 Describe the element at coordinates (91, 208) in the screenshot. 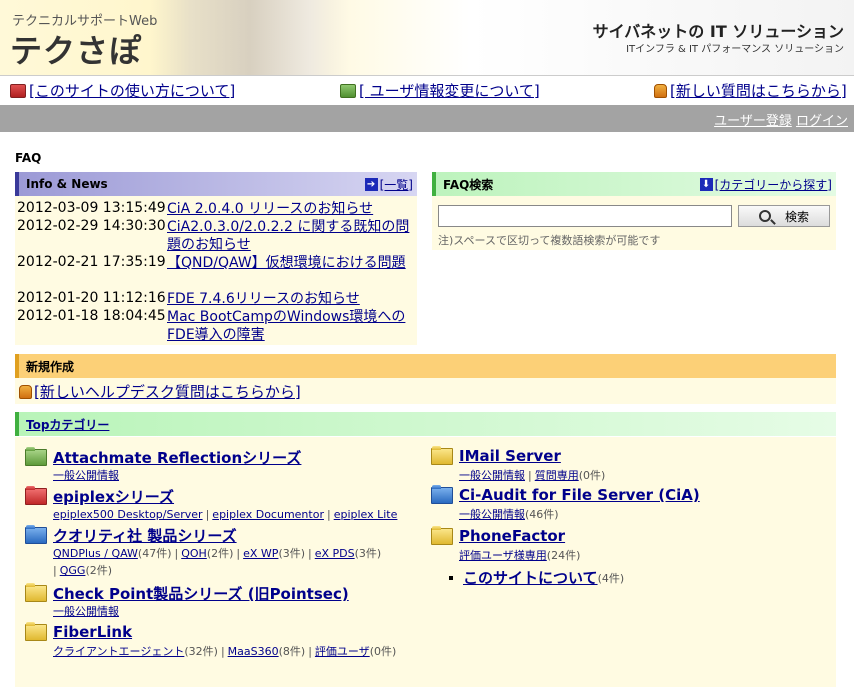

I see `news-date: 2012-03-09 13:15:49` at that location.